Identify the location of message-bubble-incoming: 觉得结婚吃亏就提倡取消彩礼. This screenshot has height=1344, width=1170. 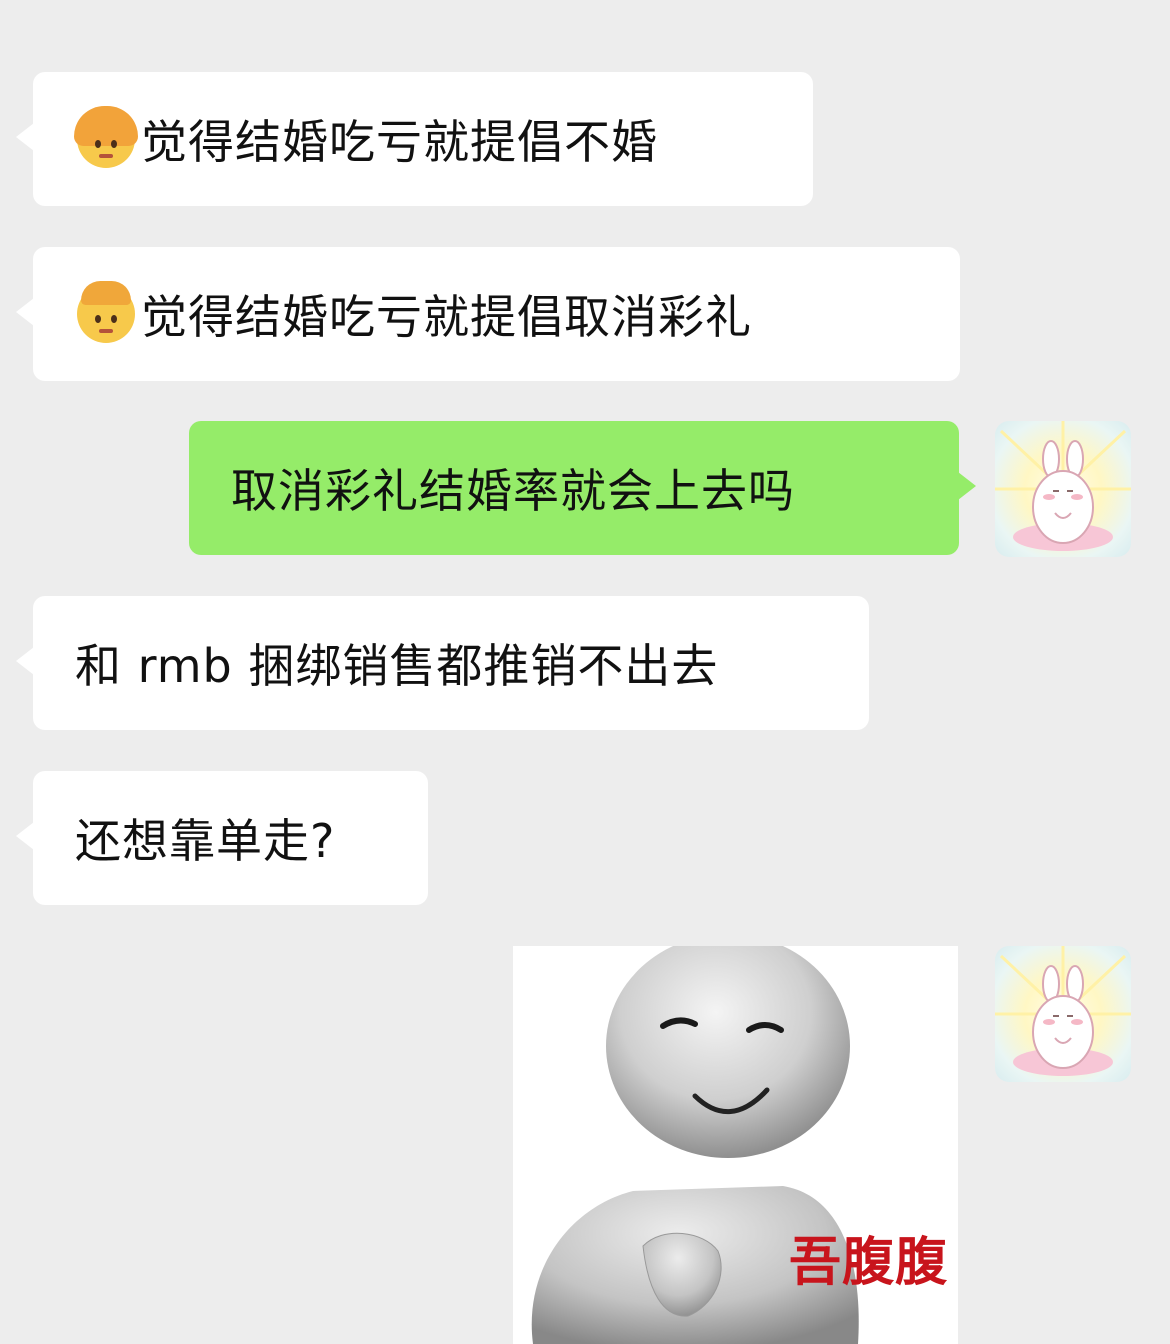
(496, 314).